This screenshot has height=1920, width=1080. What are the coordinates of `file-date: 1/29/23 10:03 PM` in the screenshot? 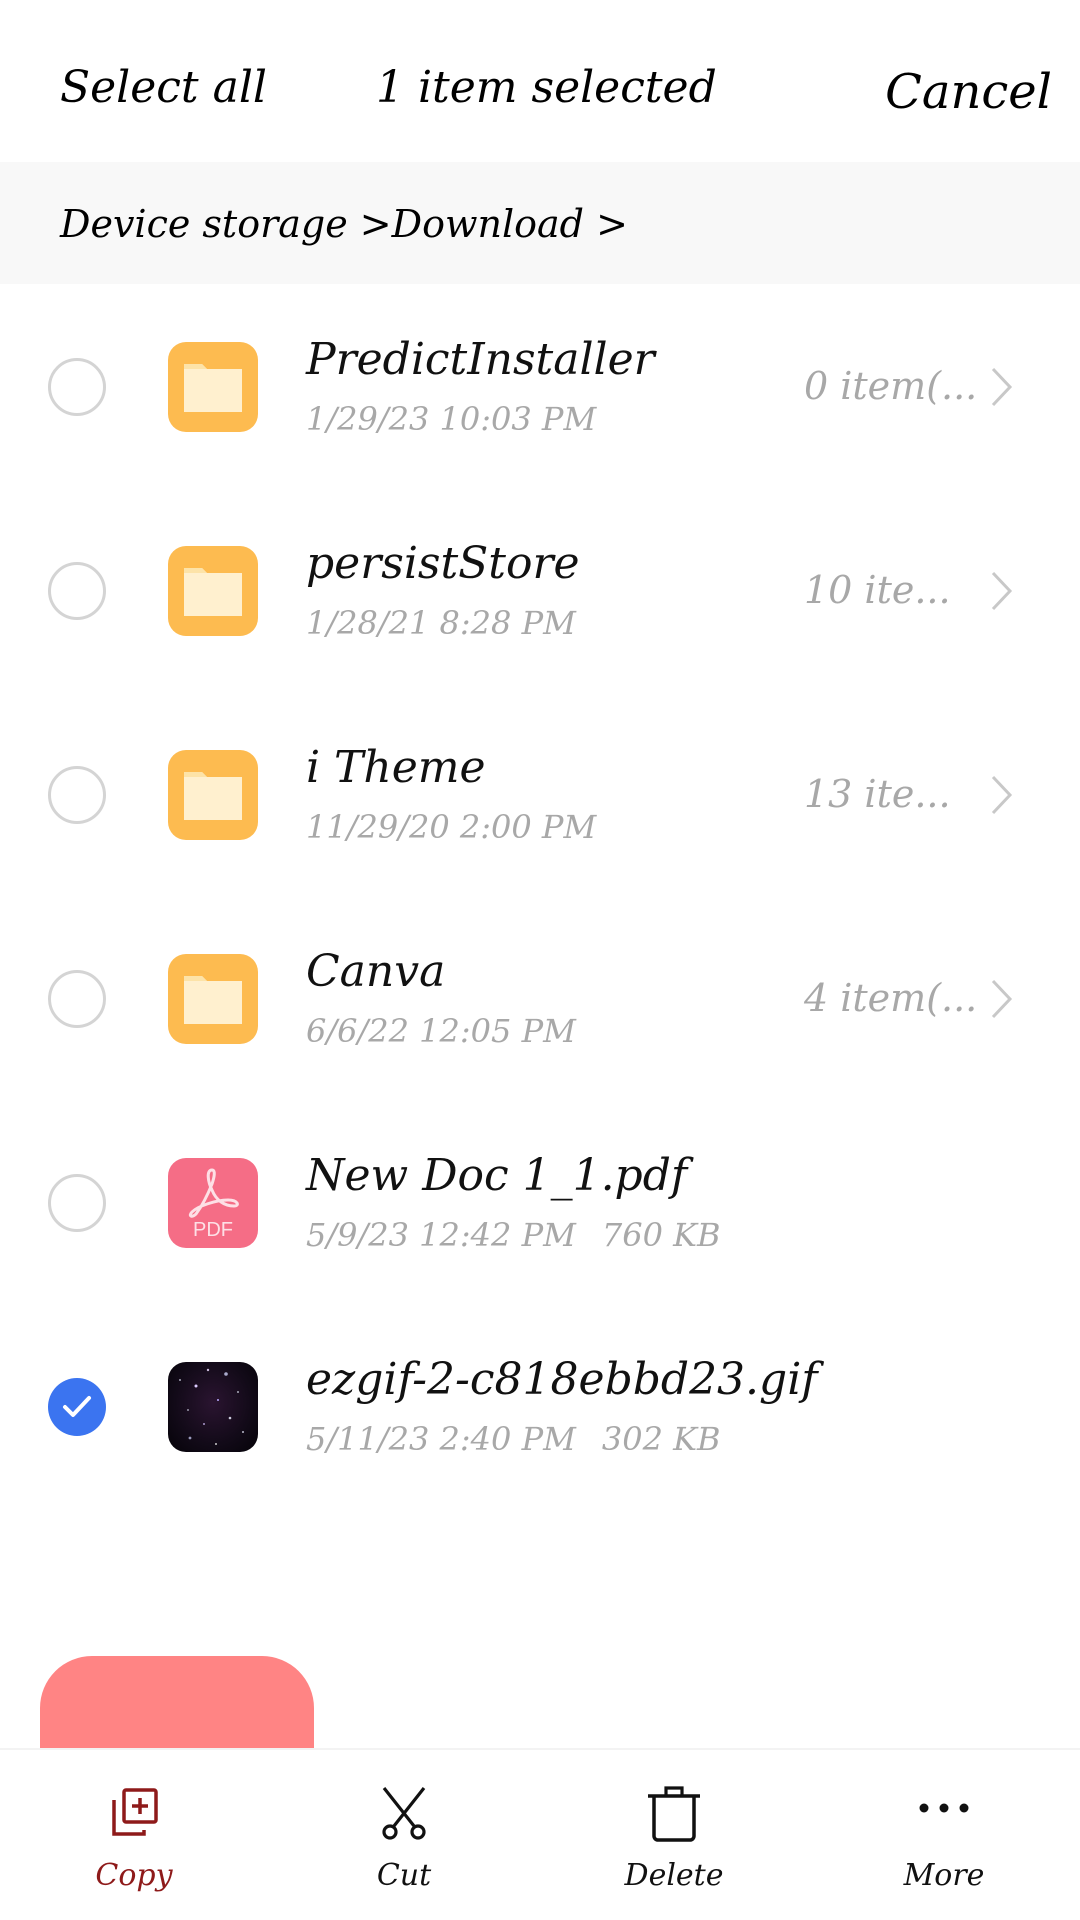 It's located at (451, 419).